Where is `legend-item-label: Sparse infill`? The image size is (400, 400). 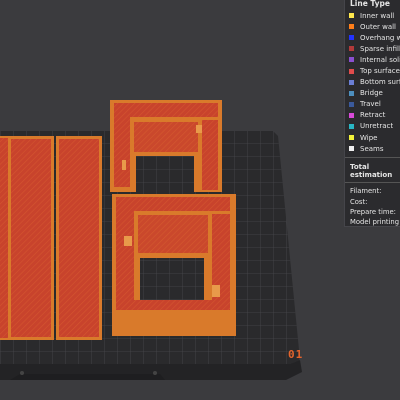 legend-item-label: Sparse infill is located at coordinates (380, 48).